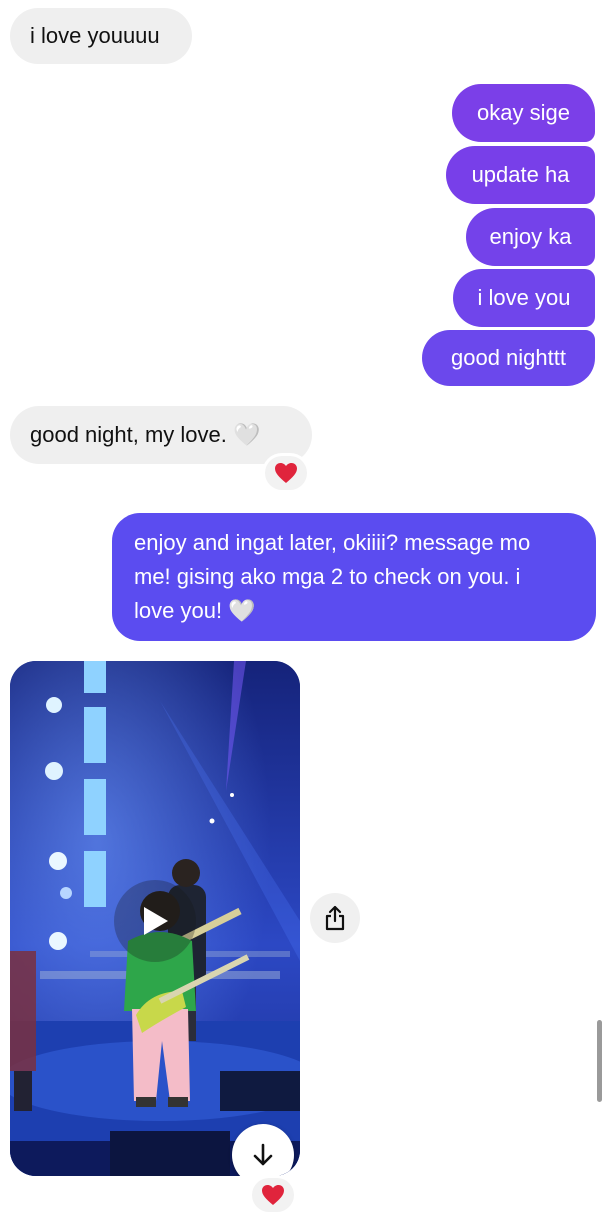 The image size is (608, 1212). I want to click on message-text: good nighttt, so click(508, 357).